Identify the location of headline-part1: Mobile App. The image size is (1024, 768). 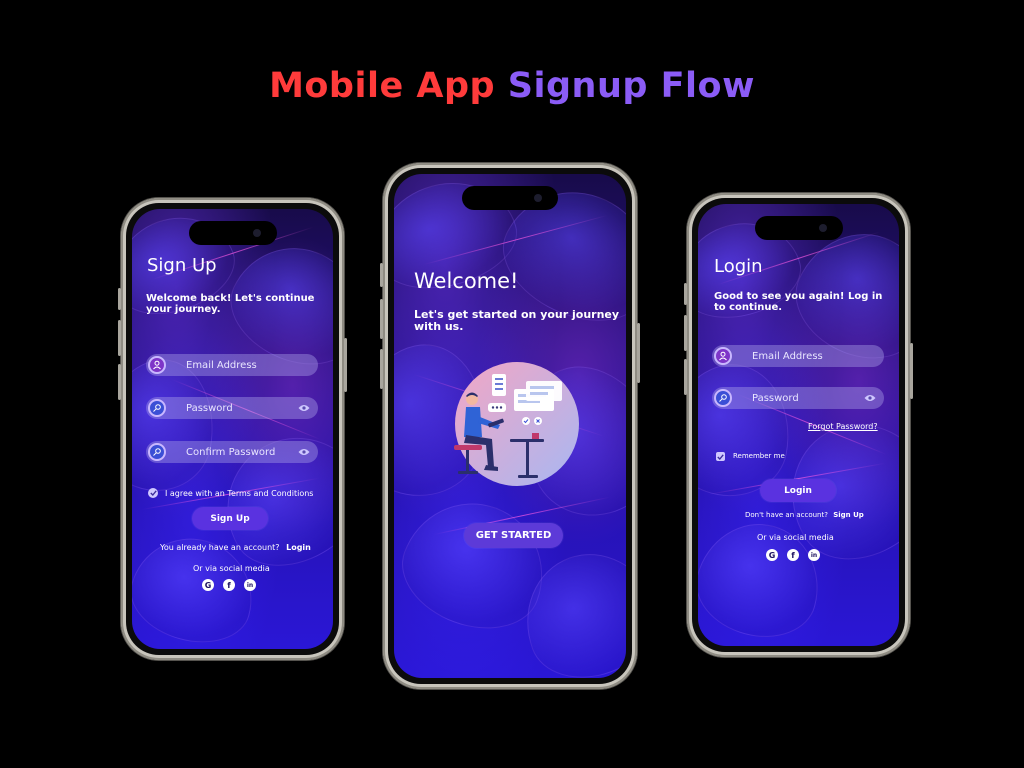
(382, 86).